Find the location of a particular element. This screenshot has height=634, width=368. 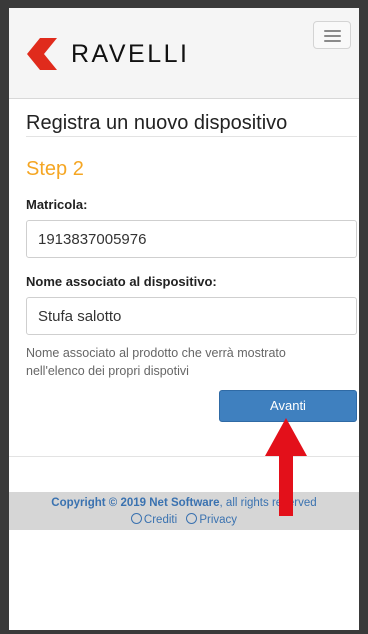

brand-name: RAVELLI is located at coordinates (130, 53).